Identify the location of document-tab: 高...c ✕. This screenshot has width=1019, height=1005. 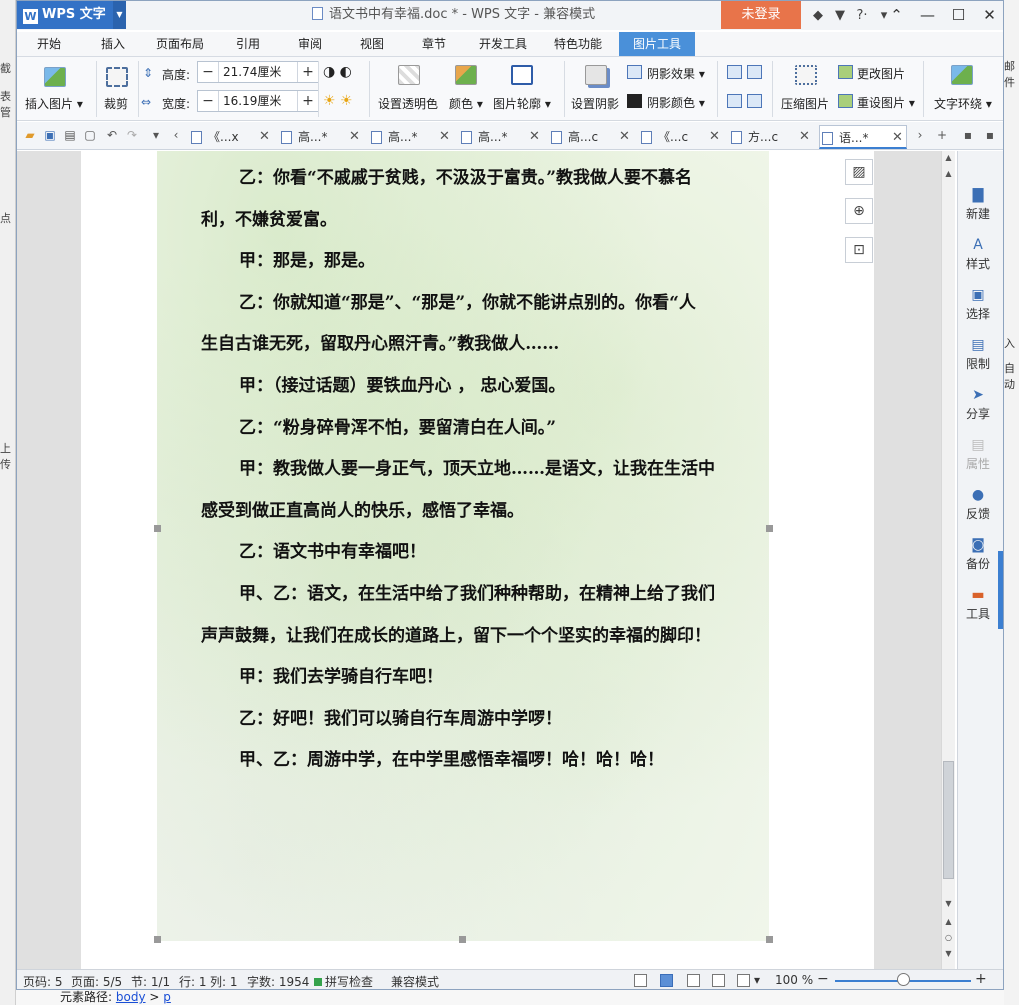
(591, 137).